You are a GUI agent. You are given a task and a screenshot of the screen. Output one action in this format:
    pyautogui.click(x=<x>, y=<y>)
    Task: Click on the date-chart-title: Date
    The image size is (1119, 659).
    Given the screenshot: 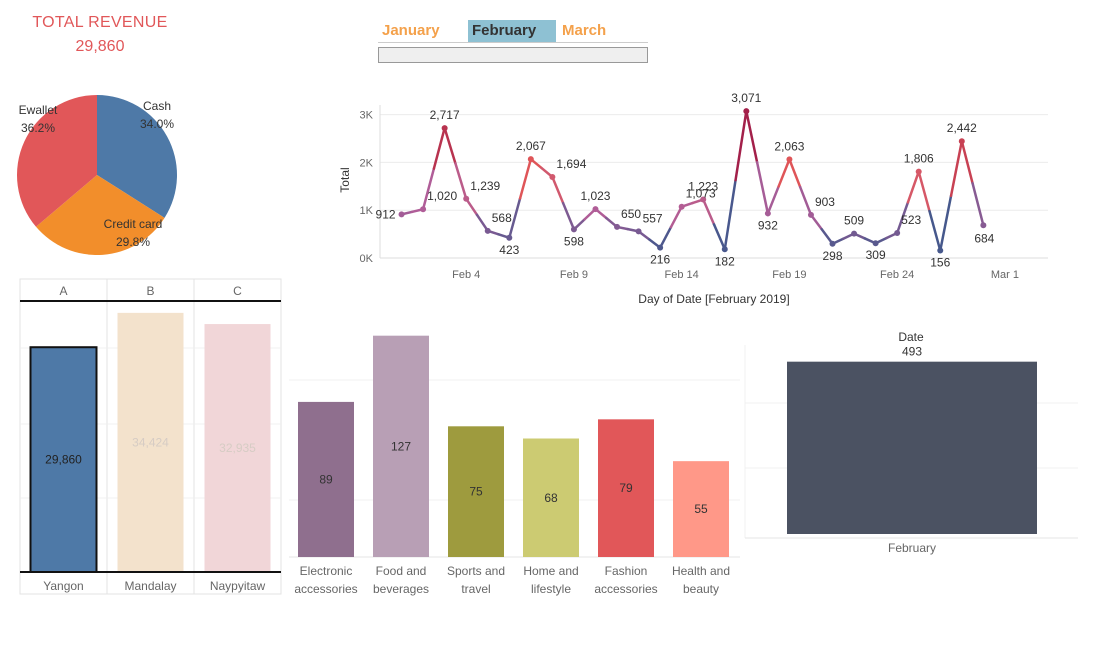 What is the action you would take?
    pyautogui.click(x=911, y=337)
    